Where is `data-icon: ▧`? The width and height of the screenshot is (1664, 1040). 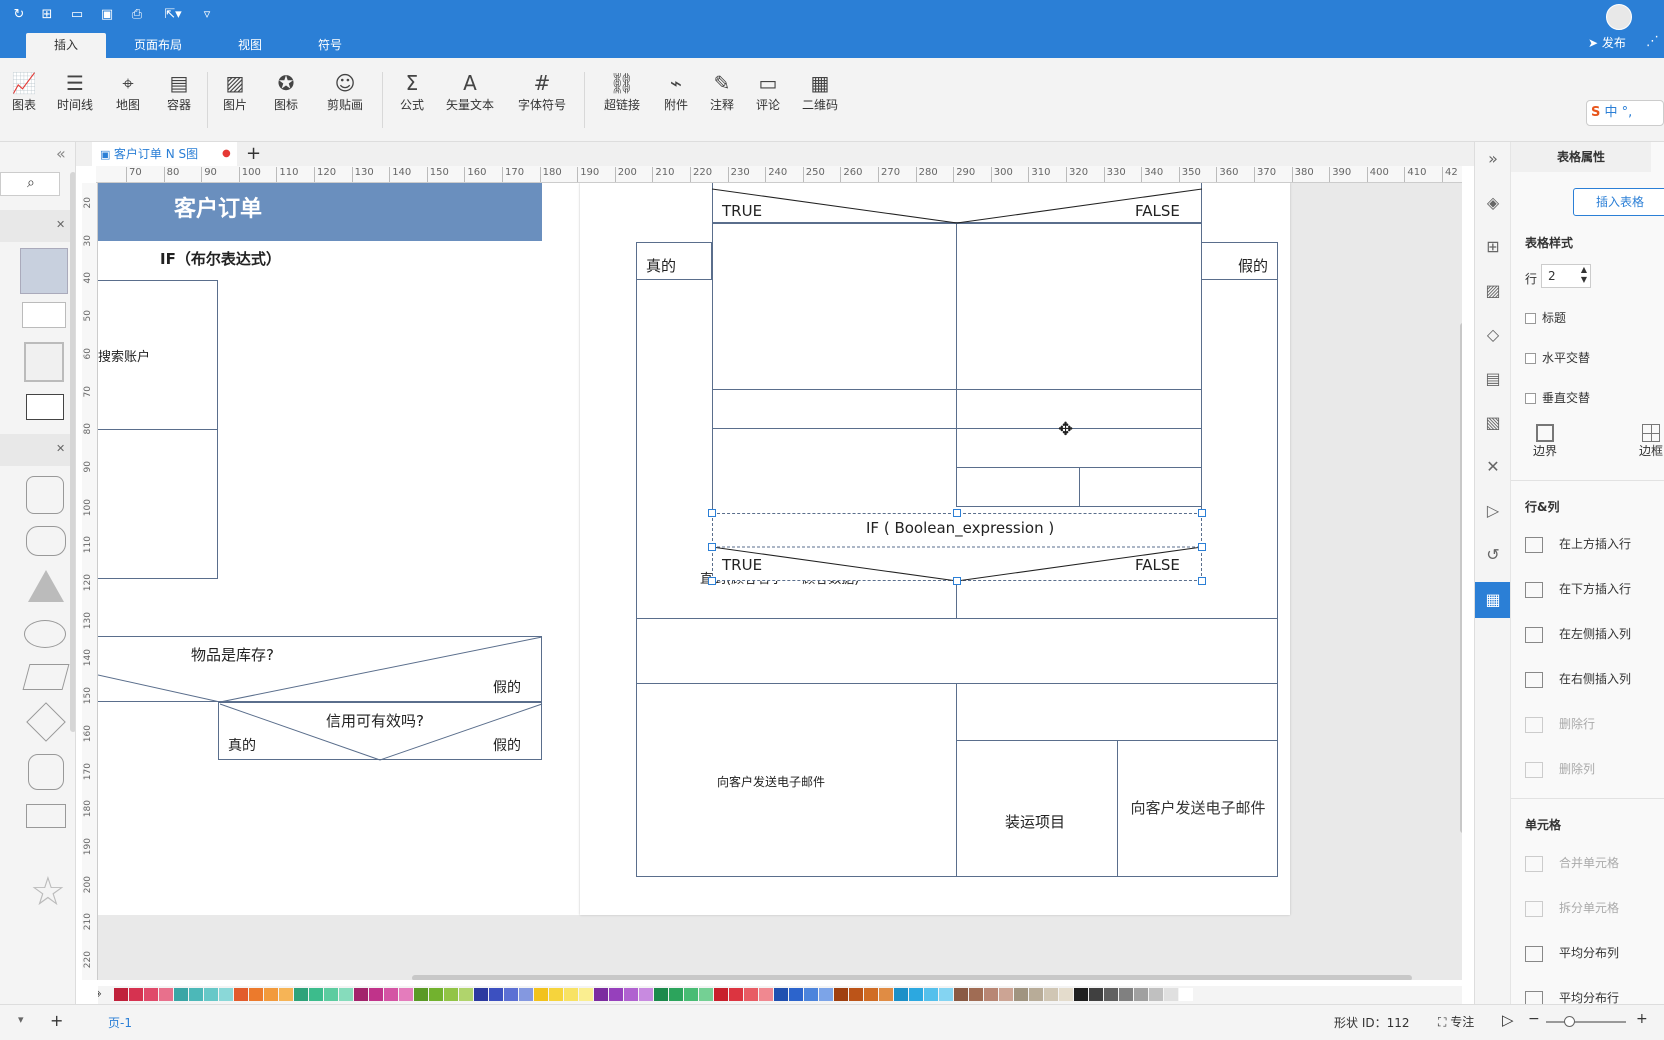 data-icon: ▧ is located at coordinates (1493, 423).